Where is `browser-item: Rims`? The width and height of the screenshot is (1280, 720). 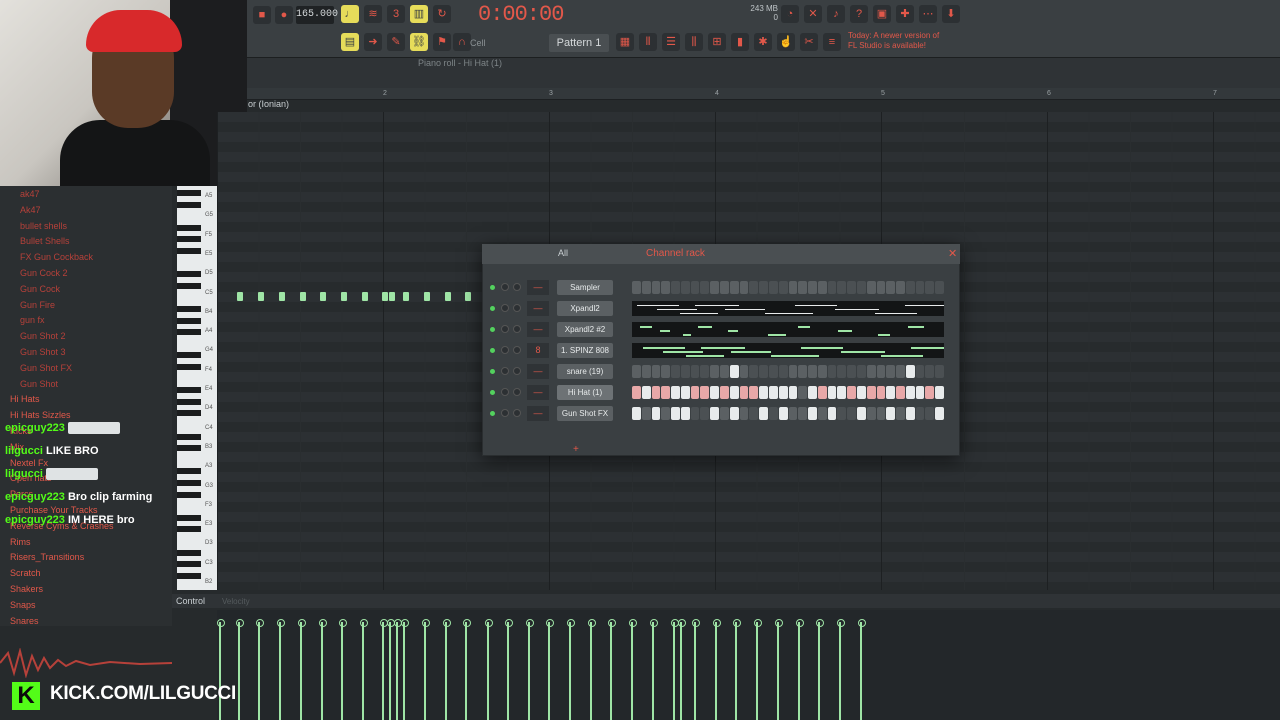
browser-item: Rims is located at coordinates (20, 542).